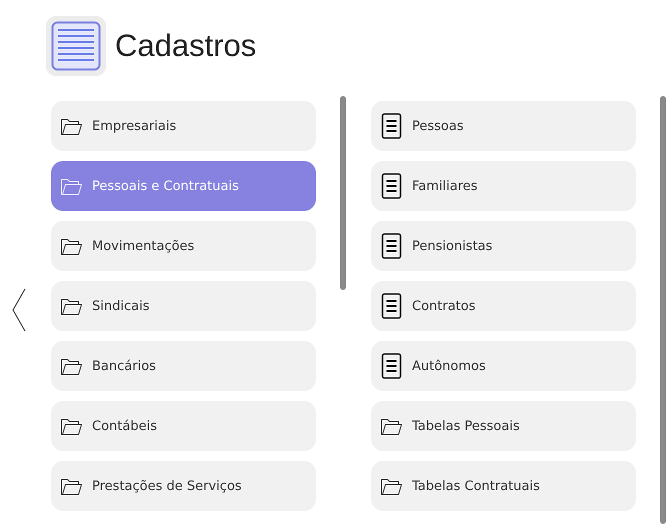 Image resolution: width=672 pixels, height=524 pixels. Describe the element at coordinates (18, 310) in the screenshot. I see `back-chevron-icon` at that location.